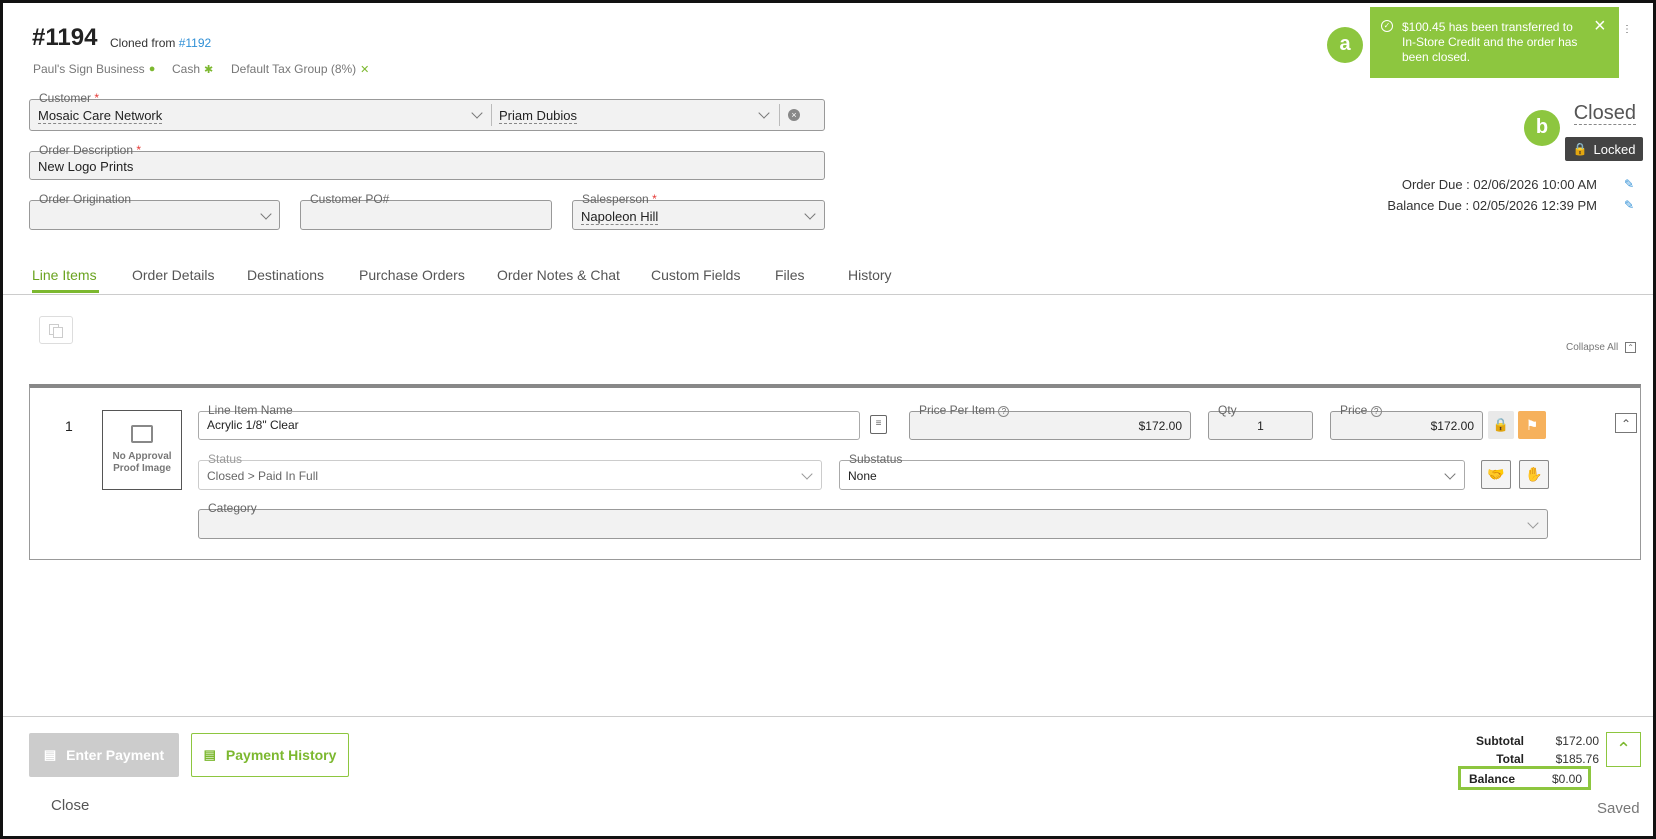 This screenshot has height=839, width=1656. What do you see at coordinates (253, 425) in the screenshot?
I see `line-item-name-value: Acrylic 1/8" Clear` at bounding box center [253, 425].